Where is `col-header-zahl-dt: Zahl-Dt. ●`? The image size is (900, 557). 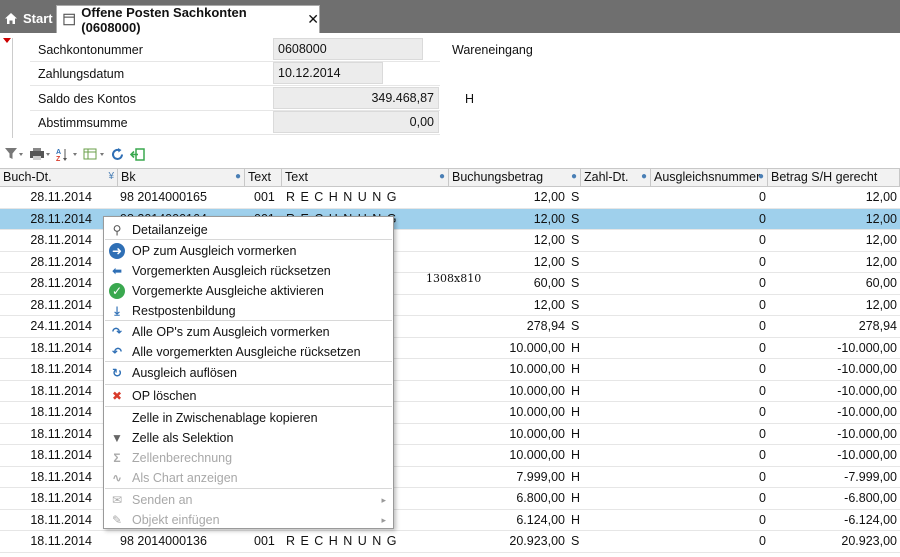 col-header-zahl-dt: Zahl-Dt. ● is located at coordinates (616, 178).